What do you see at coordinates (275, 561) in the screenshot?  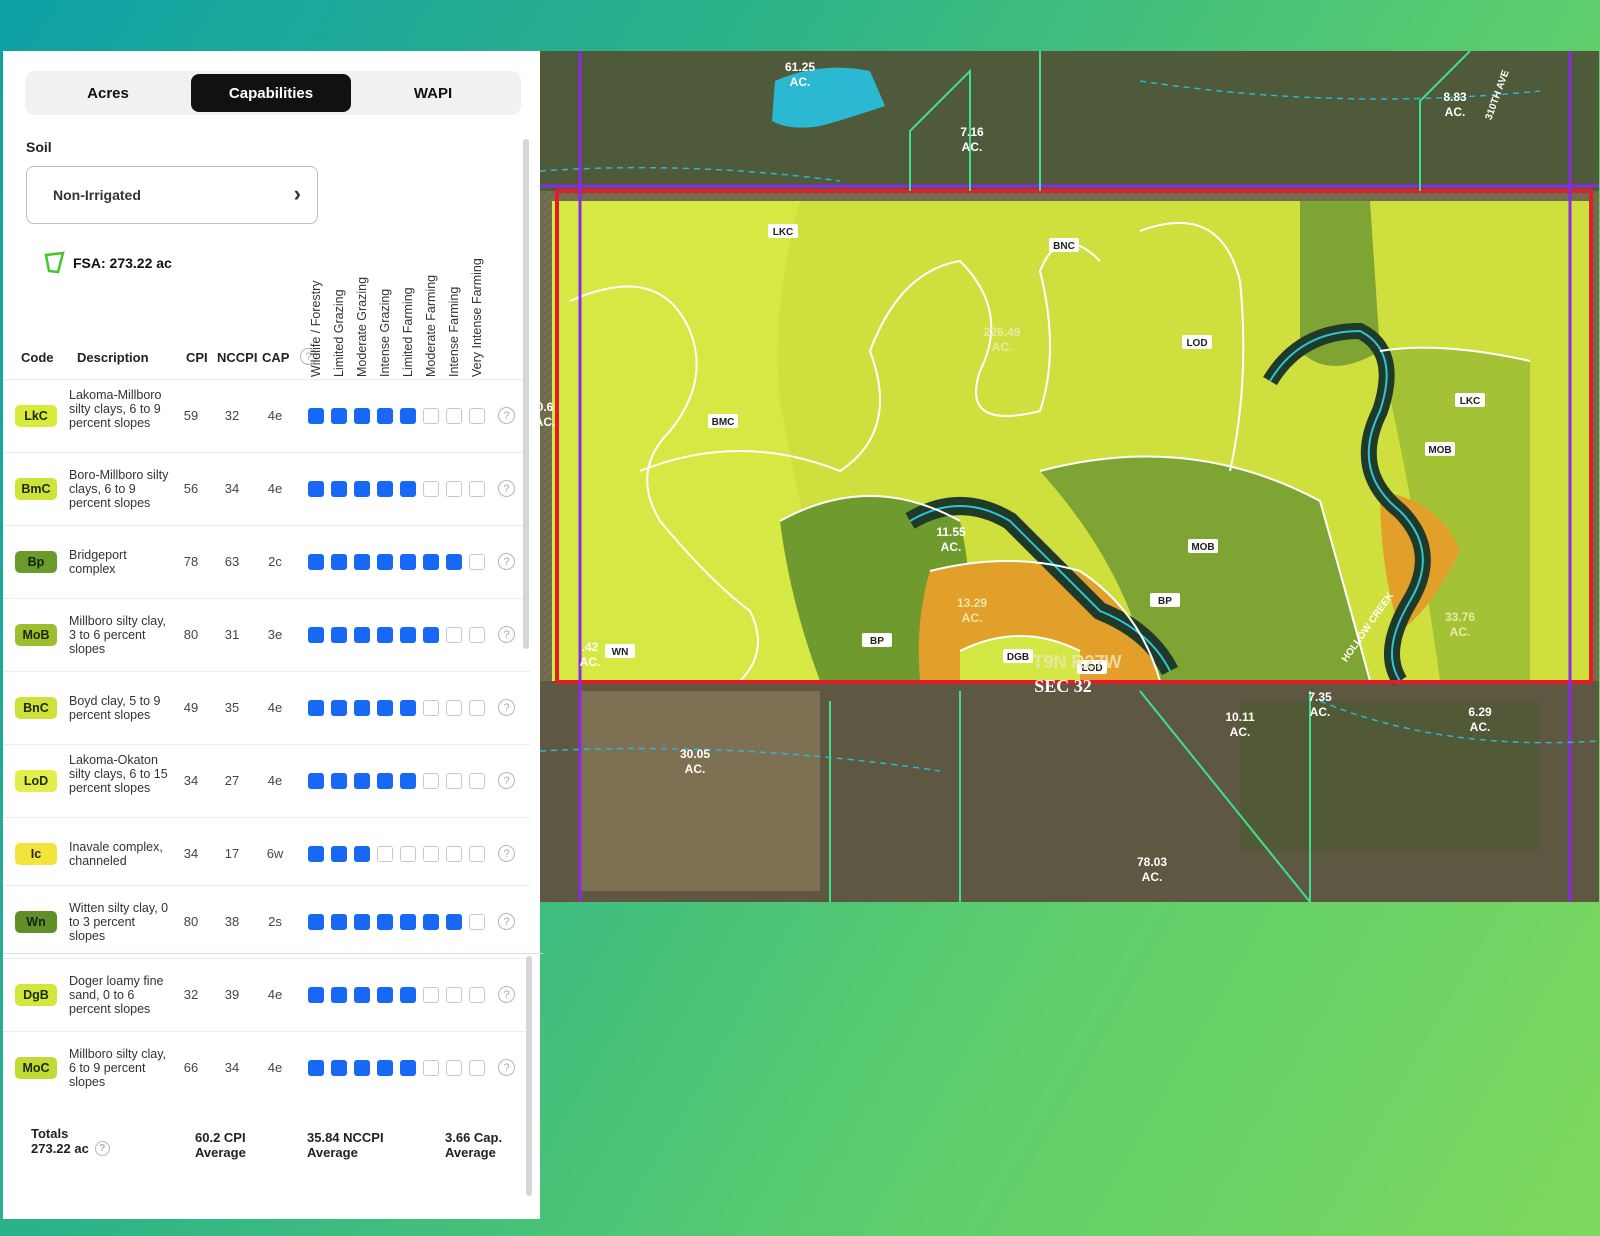 I see `soil-cap: 2c` at bounding box center [275, 561].